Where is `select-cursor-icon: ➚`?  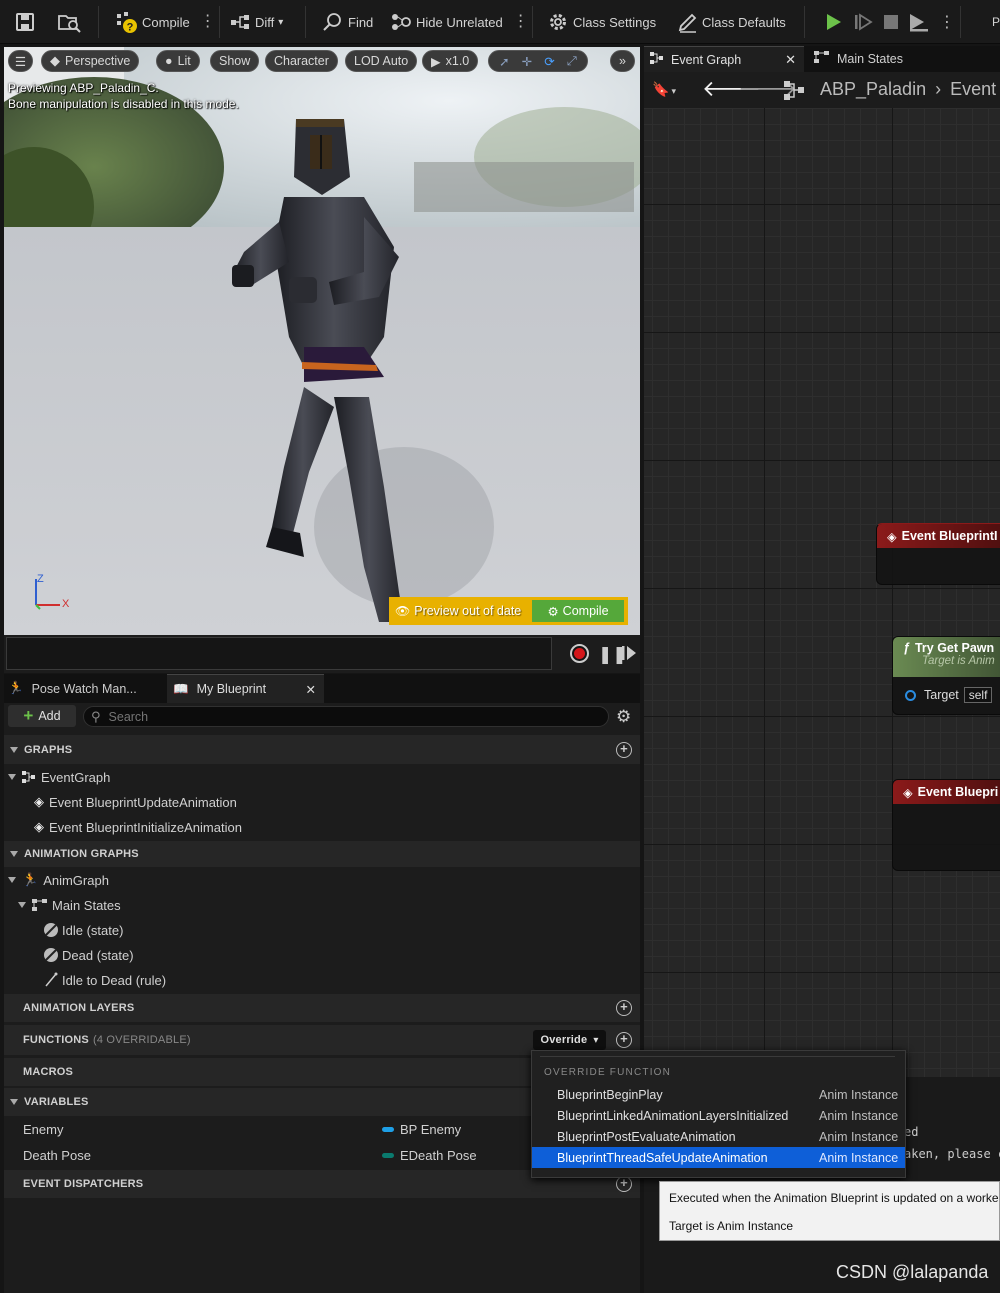
select-cursor-icon: ➚ is located at coordinates (504, 61).